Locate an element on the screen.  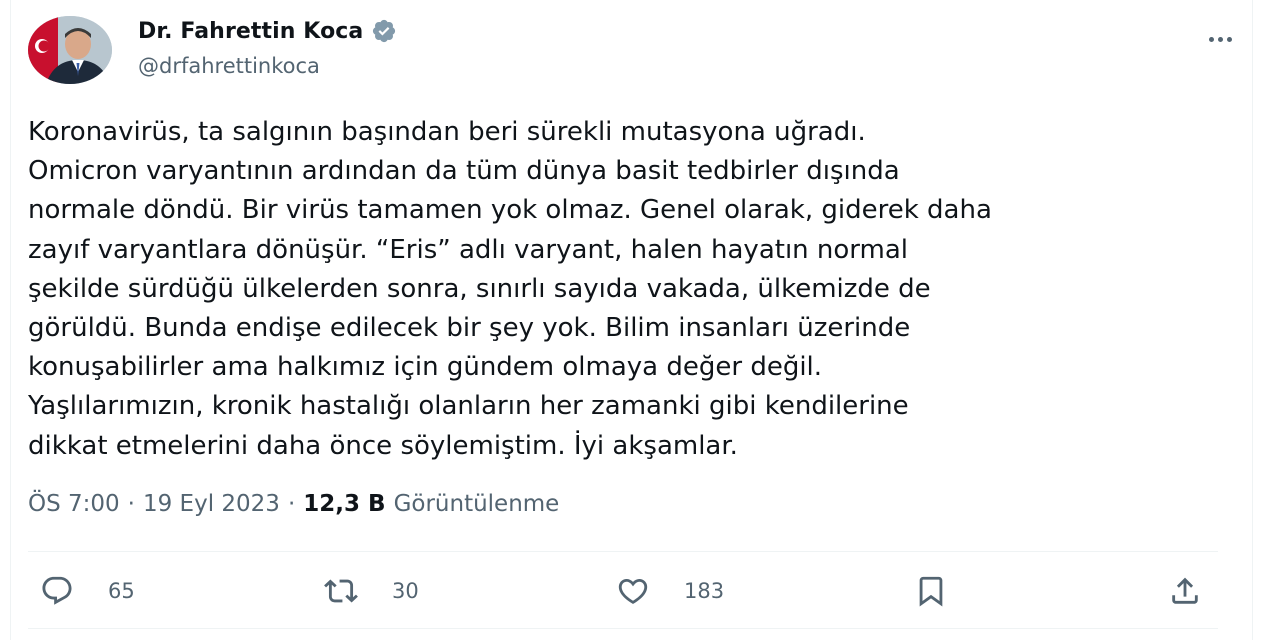
tweet-date: 19 Eyl 2023 is located at coordinates (211, 504).